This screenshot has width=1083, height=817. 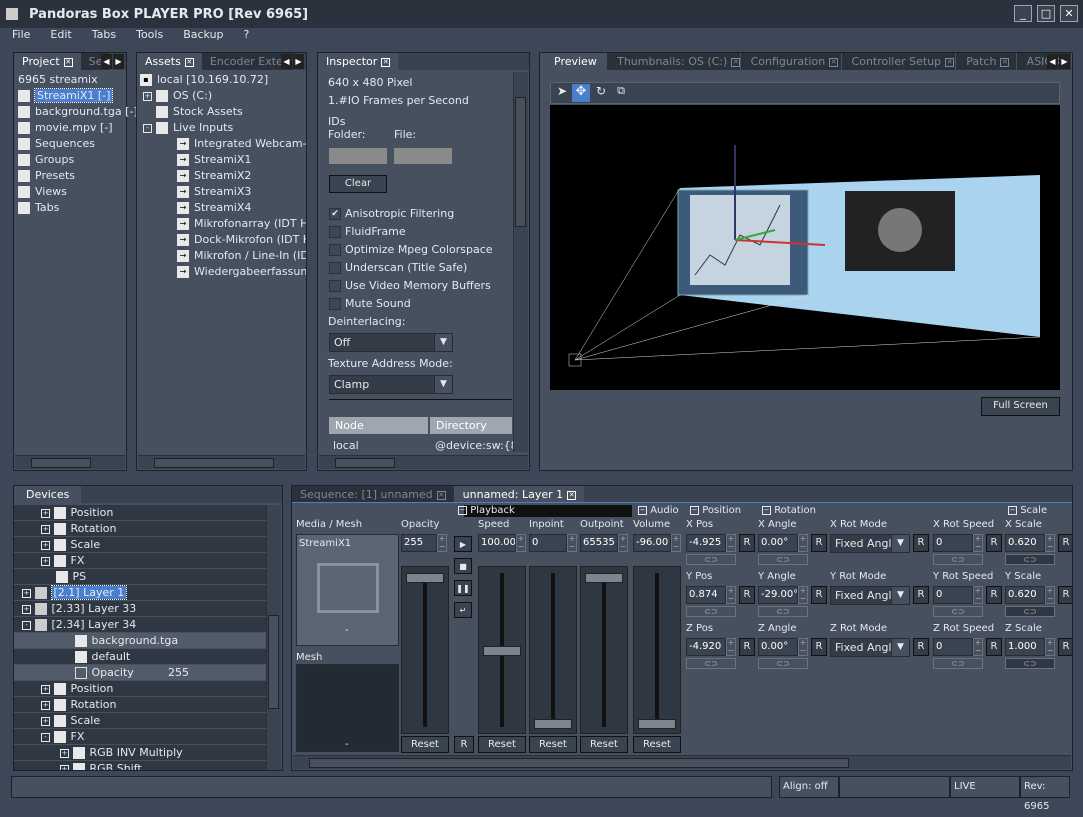 I want to click on assets-hscroll, so click(x=221, y=462).